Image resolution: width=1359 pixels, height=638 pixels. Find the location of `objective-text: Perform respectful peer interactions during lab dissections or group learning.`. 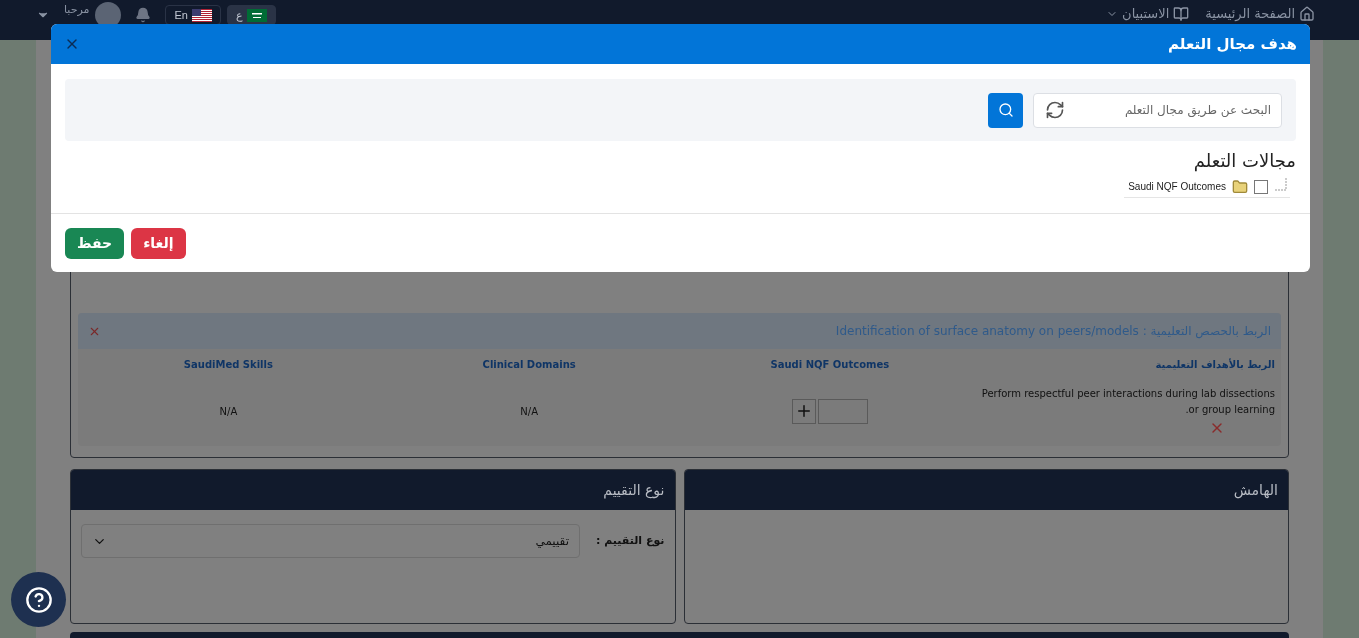

objective-text: Perform respectful peer interactions during lab dissections or group learning. is located at coordinates (1127, 402).